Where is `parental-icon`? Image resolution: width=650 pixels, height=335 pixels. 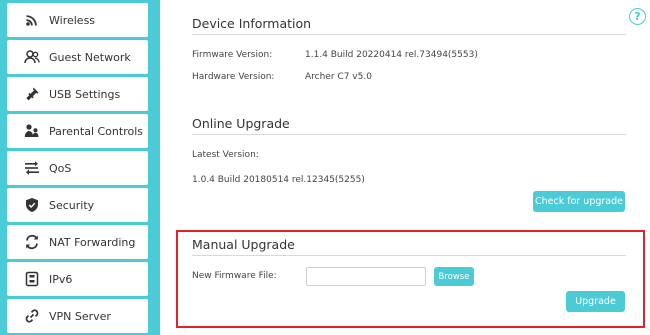 parental-icon is located at coordinates (32, 131).